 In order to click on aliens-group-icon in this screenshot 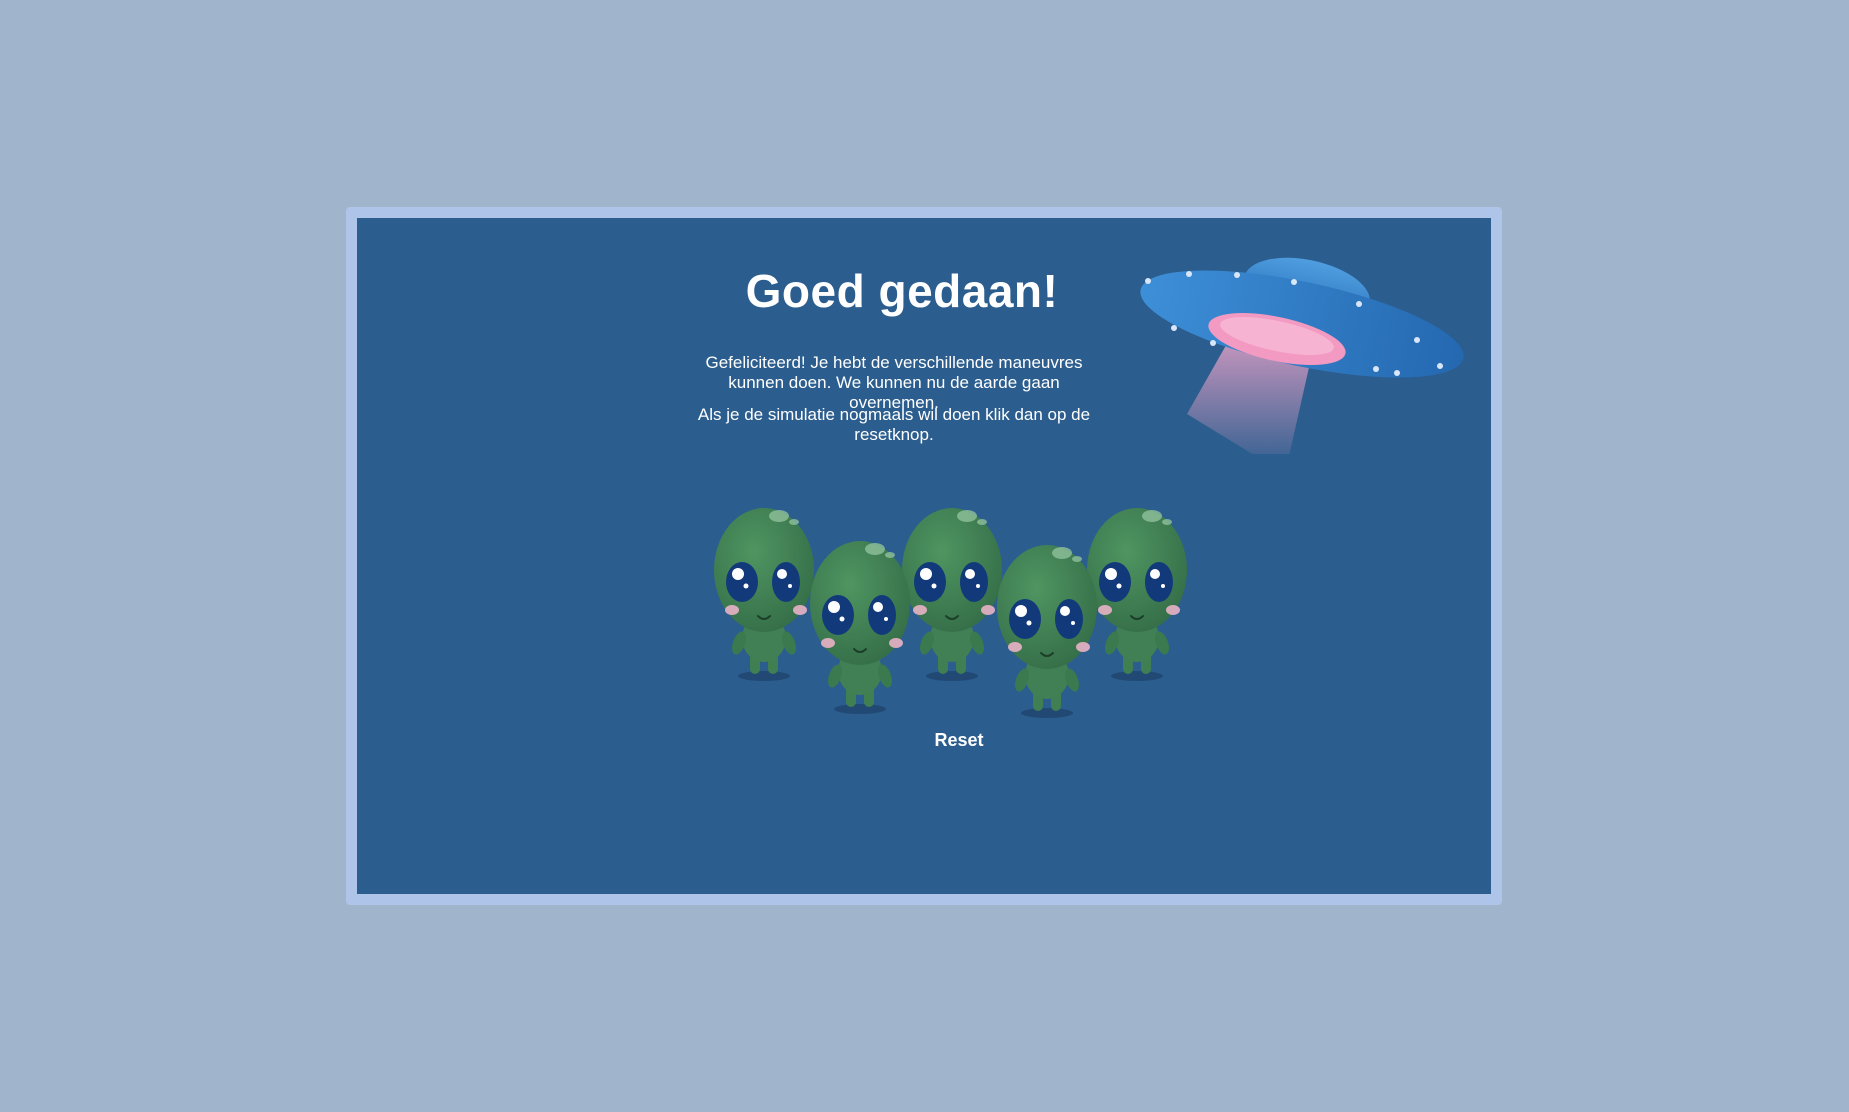, I will do `click(950, 613)`.